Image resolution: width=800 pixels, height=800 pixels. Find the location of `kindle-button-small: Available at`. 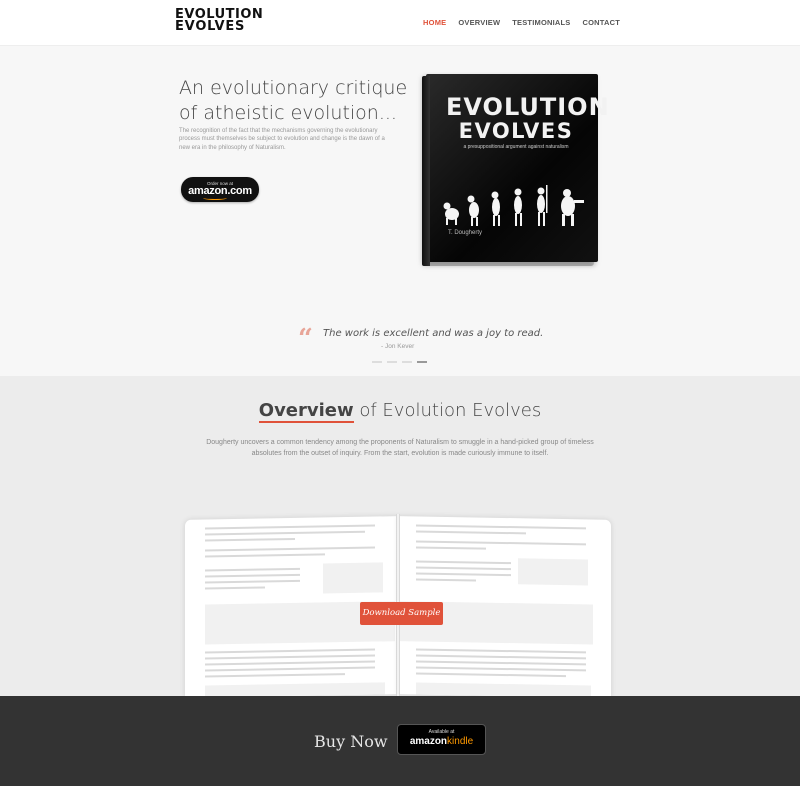

kindle-button-small: Available at is located at coordinates (441, 732).